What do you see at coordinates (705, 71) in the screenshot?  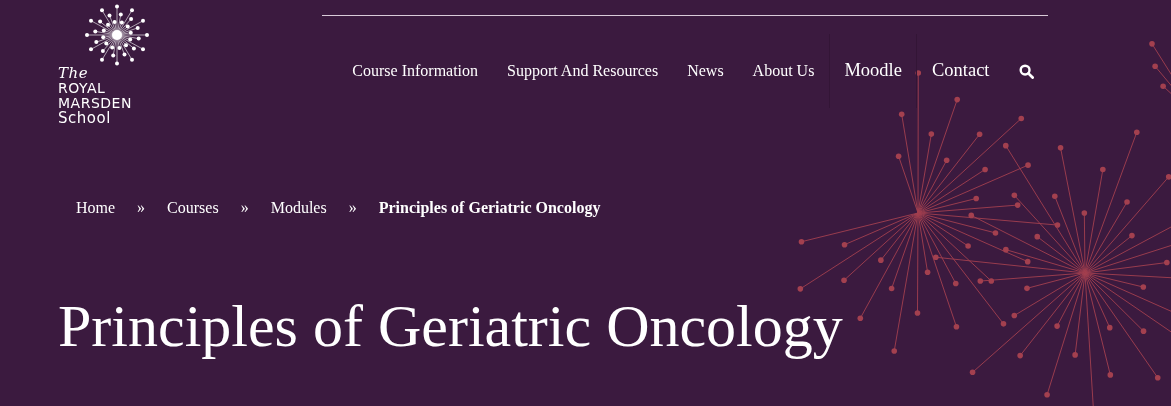 I see `nav-link: News` at bounding box center [705, 71].